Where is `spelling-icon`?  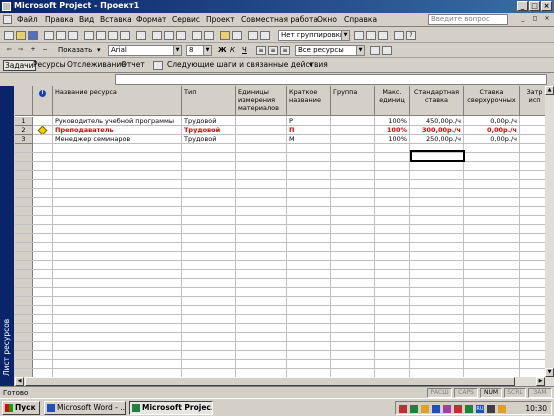 spelling-icon is located at coordinates (73, 35).